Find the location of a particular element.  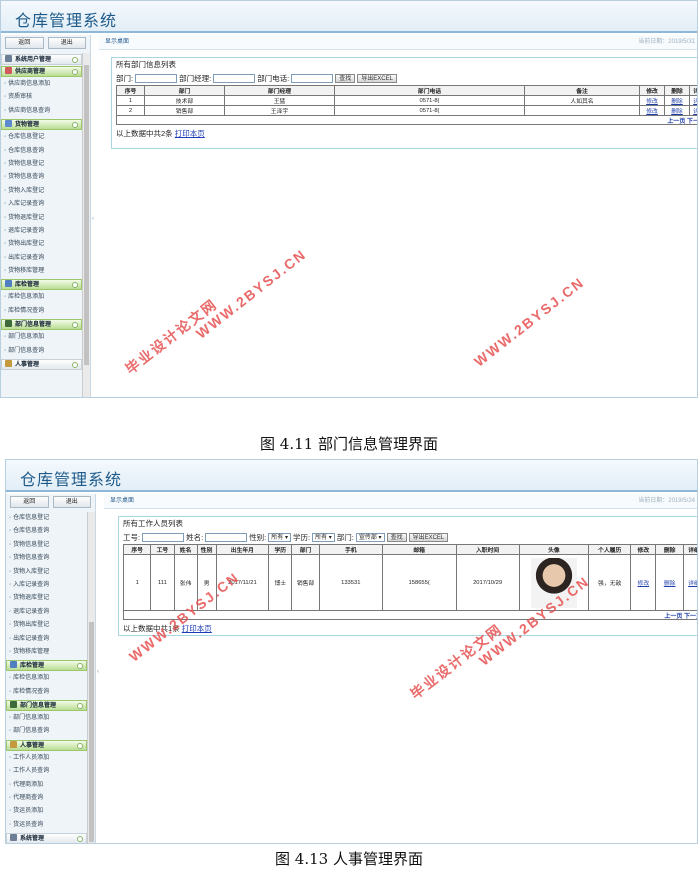

sidebar-item: 供应商信息添加 is located at coordinates (41, 84).